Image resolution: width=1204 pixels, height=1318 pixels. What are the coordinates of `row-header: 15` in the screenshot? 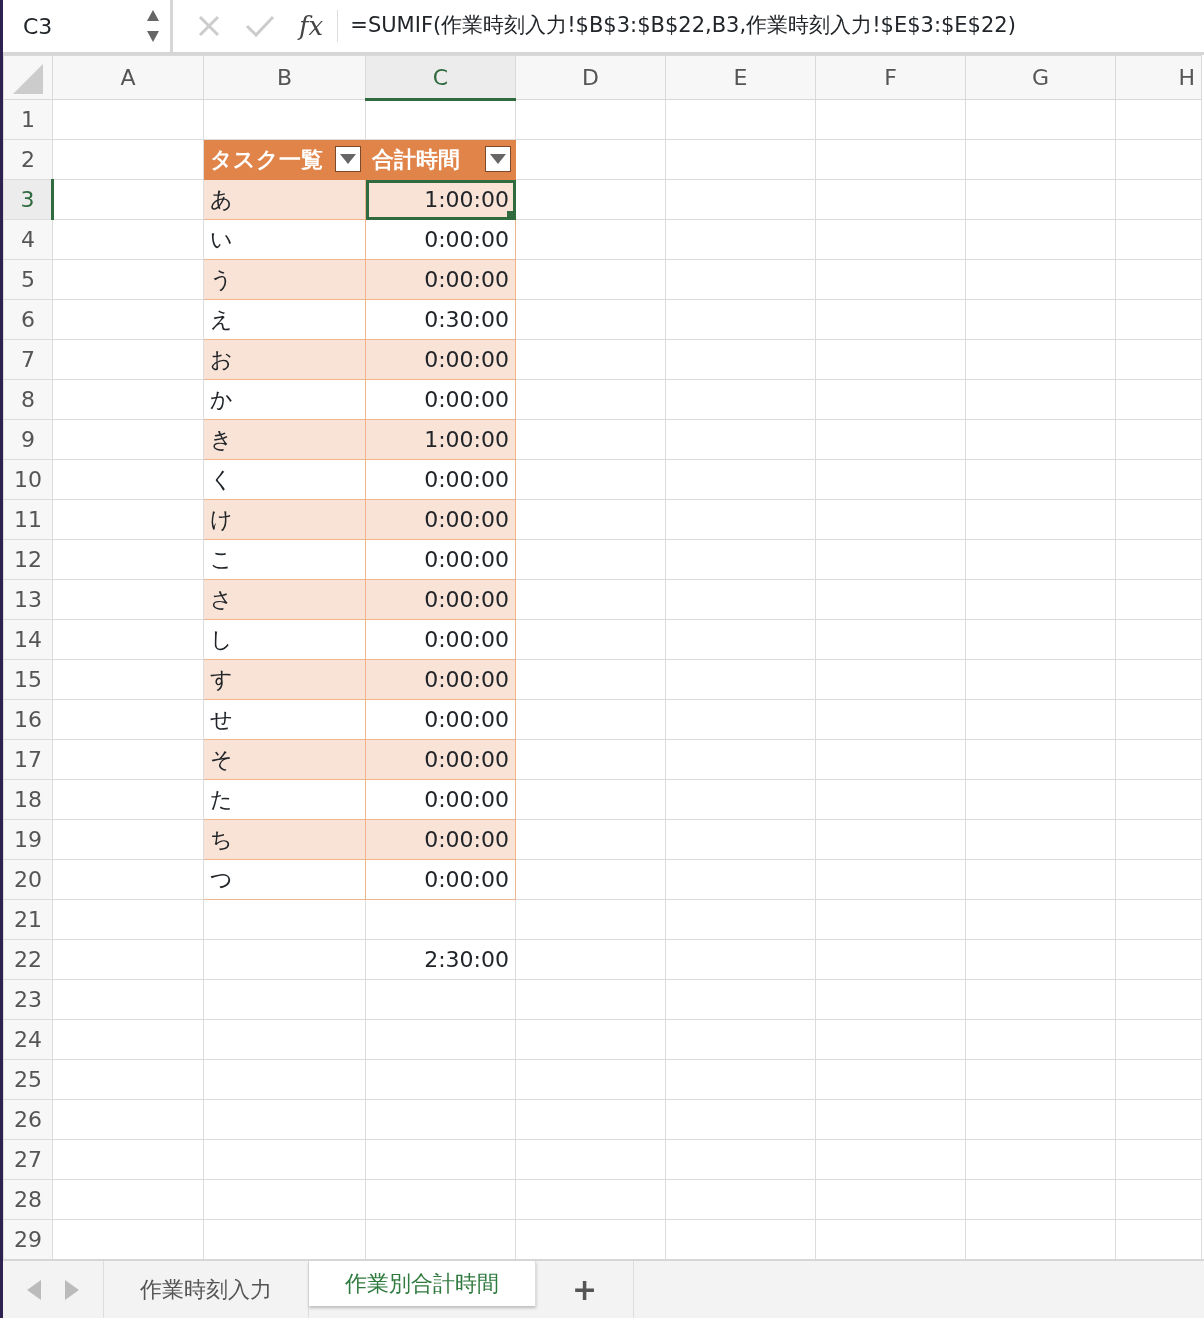 It's located at (28, 679).